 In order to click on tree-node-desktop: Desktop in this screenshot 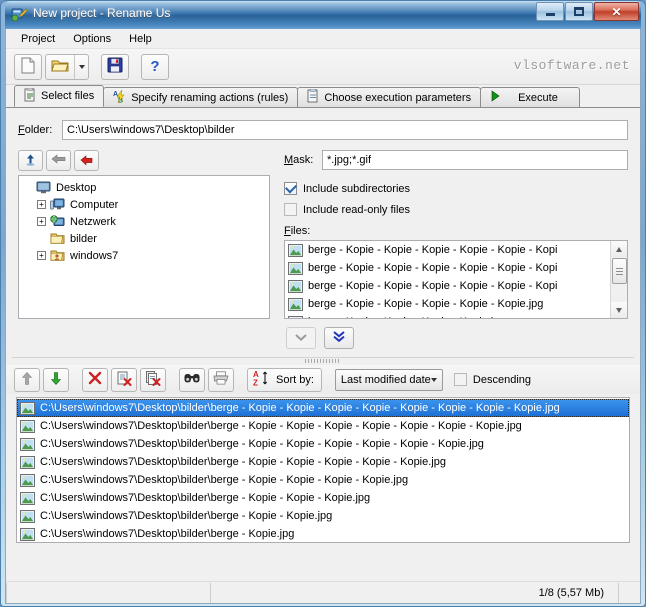, I will do `click(144, 187)`.